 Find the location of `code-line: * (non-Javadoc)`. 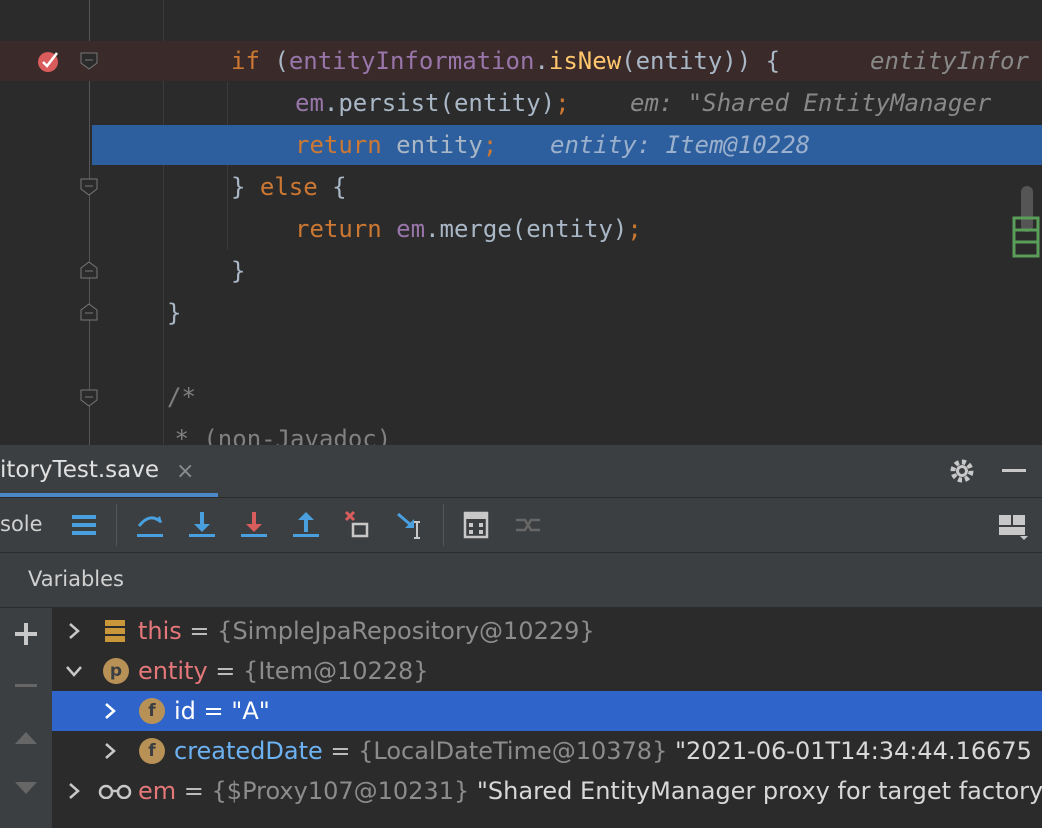

code-line: * (non-Javadoc) is located at coordinates (521, 432).